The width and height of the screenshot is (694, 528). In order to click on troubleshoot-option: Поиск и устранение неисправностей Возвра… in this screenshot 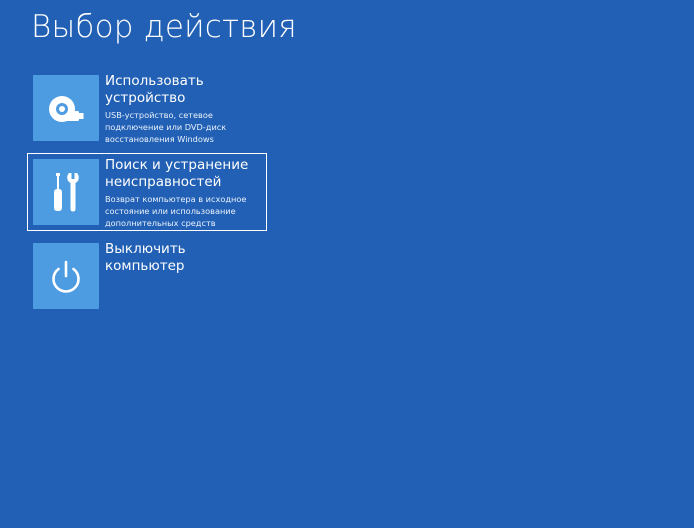, I will do `click(147, 192)`.